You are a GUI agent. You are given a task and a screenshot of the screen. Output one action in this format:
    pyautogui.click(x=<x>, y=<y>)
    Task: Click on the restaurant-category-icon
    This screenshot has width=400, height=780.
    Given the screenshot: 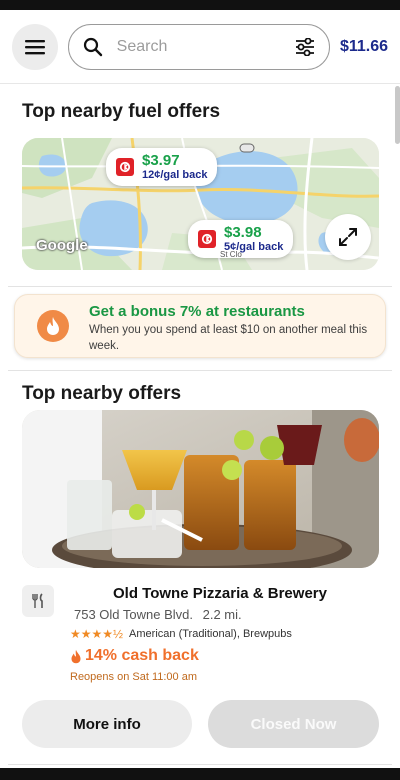 What is the action you would take?
    pyautogui.click(x=38, y=601)
    